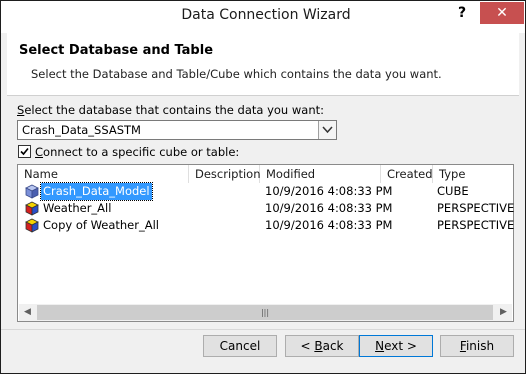 Image resolution: width=526 pixels, height=374 pixels. Describe the element at coordinates (177, 130) in the screenshot. I see `database-dropdown: Crash_Data_SSASTM` at that location.